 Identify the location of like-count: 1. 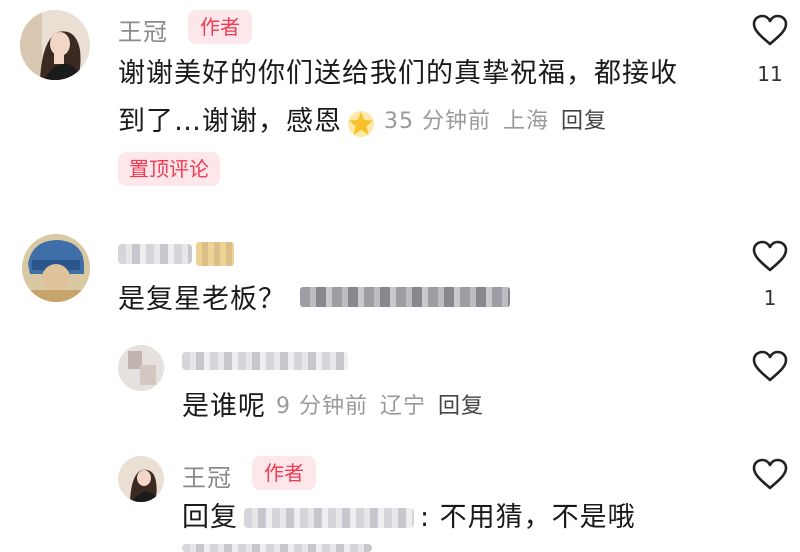
(770, 298).